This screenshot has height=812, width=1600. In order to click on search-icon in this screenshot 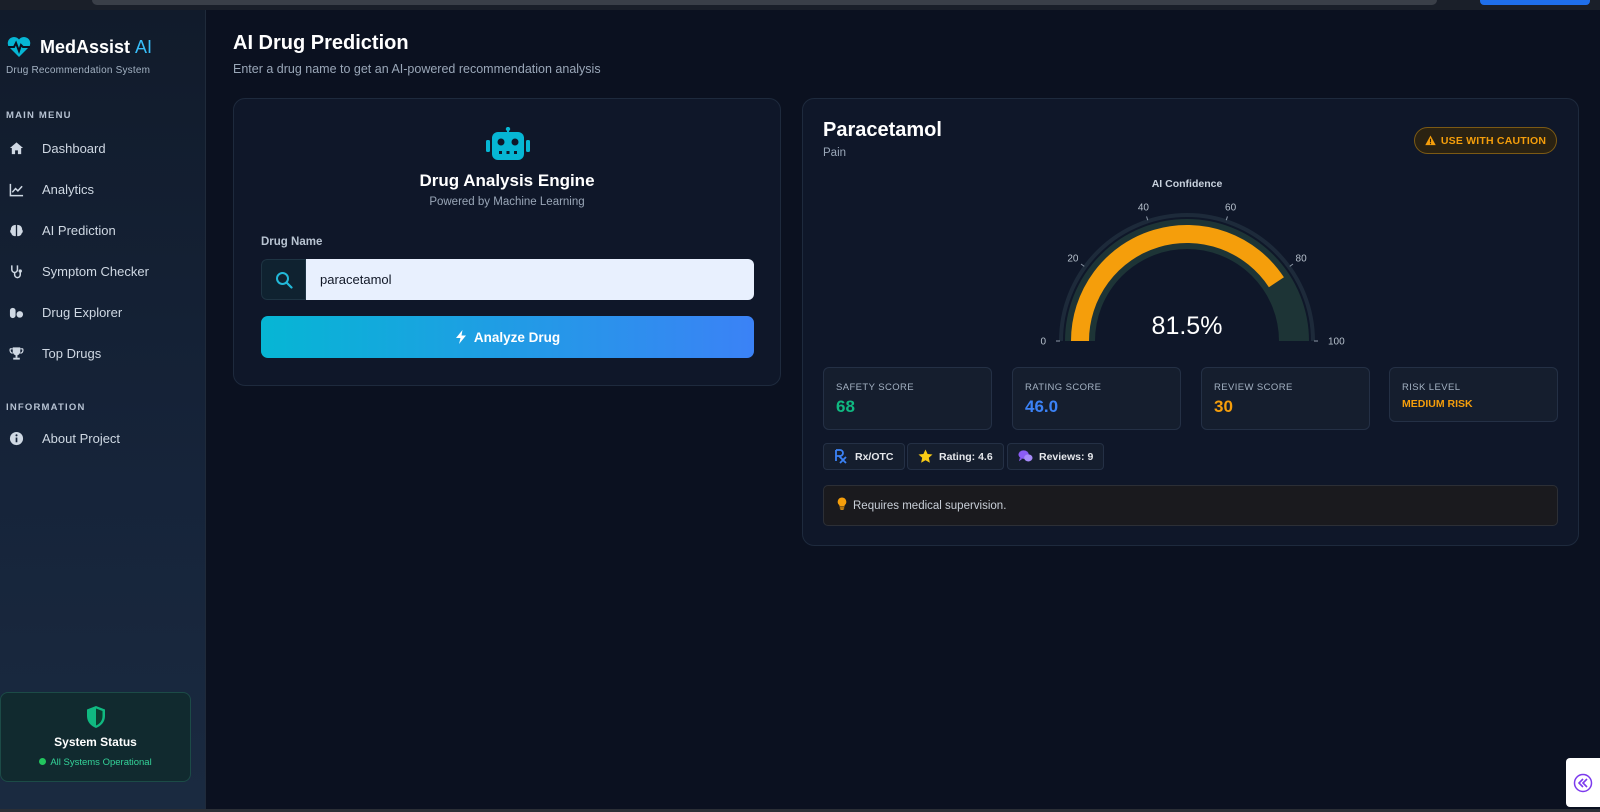, I will do `click(283, 279)`.